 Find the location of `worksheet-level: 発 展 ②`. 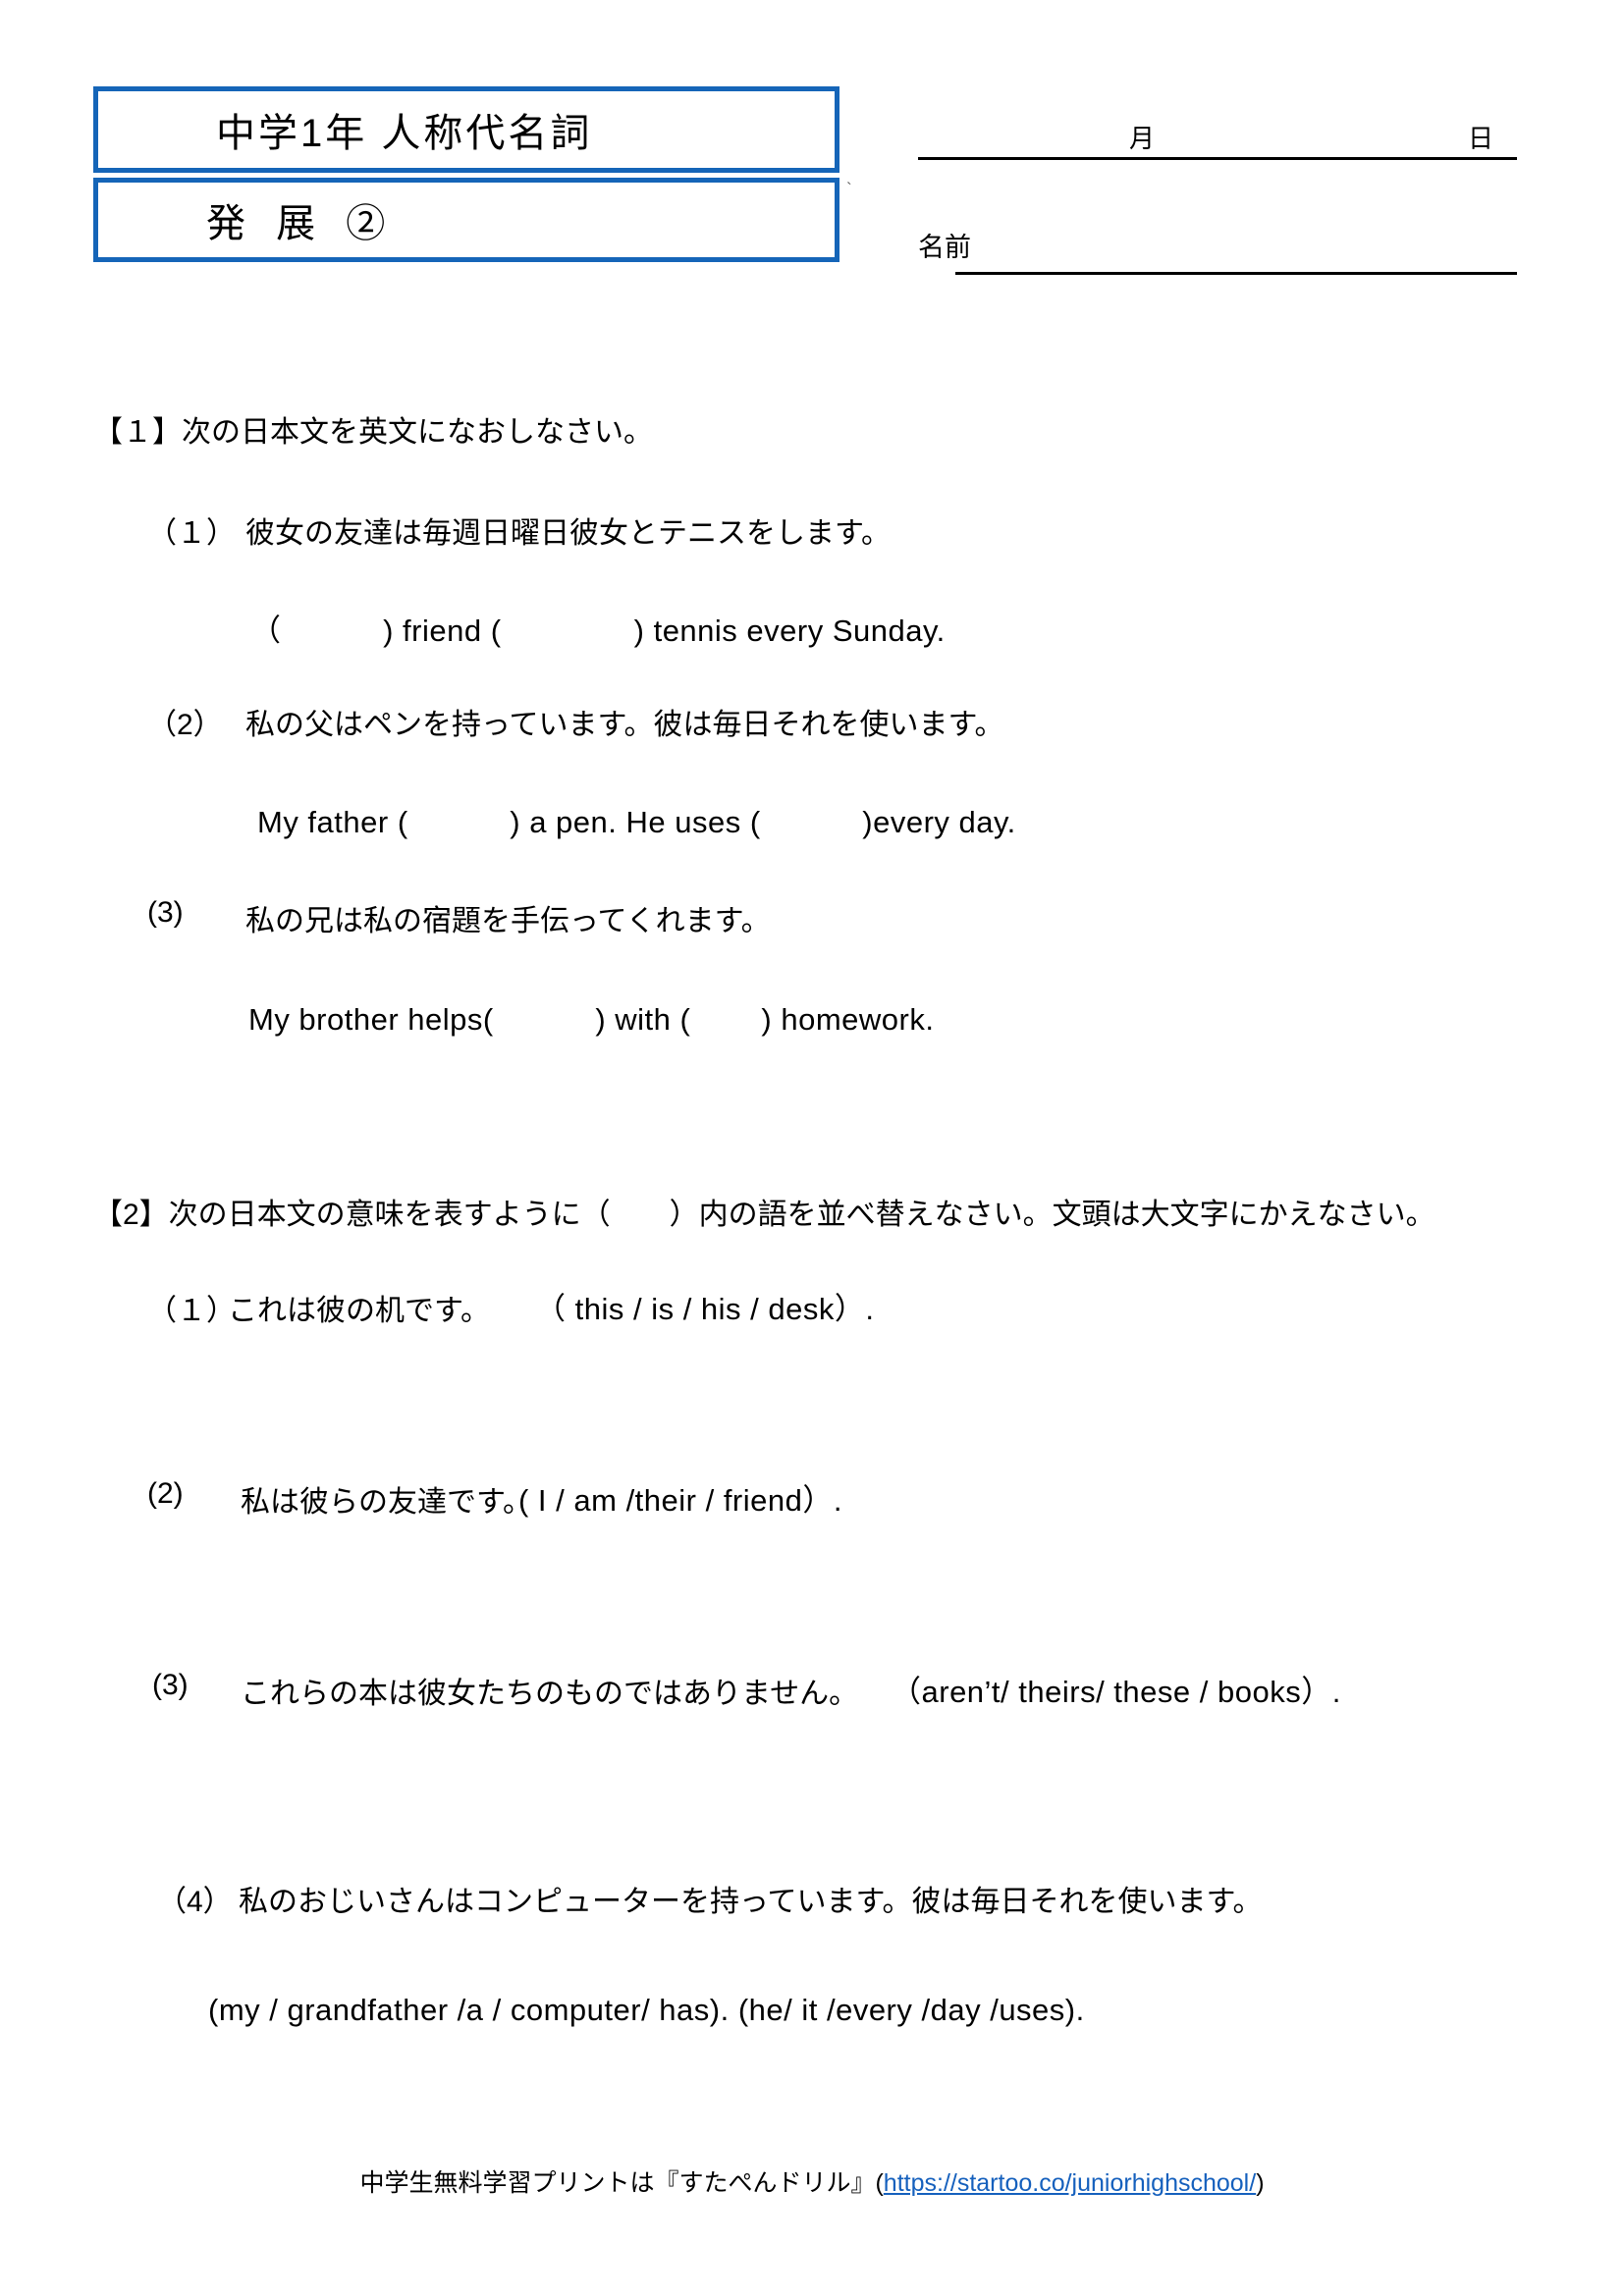

worksheet-level: 発 展 ② is located at coordinates (301, 223).